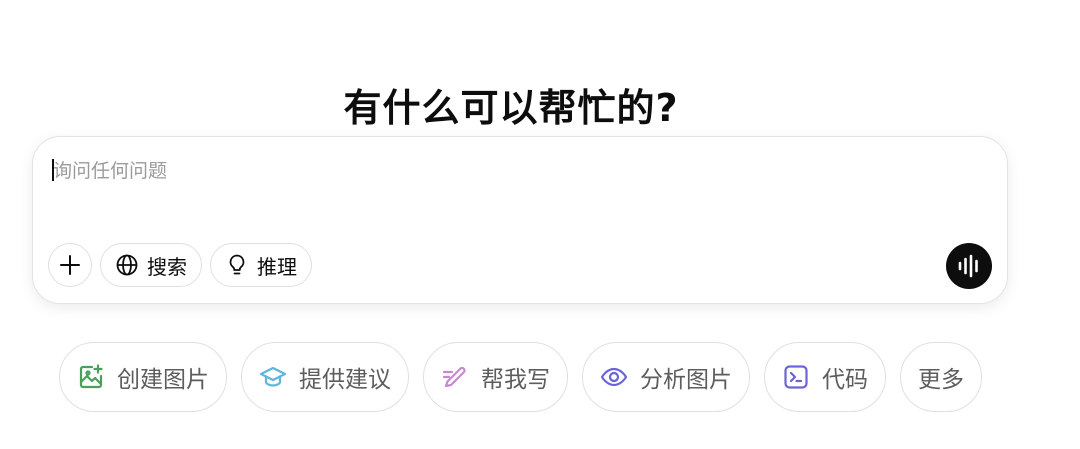 This screenshot has height=449, width=1080. Describe the element at coordinates (845, 380) in the screenshot. I see `code-chip-label: 代码` at that location.